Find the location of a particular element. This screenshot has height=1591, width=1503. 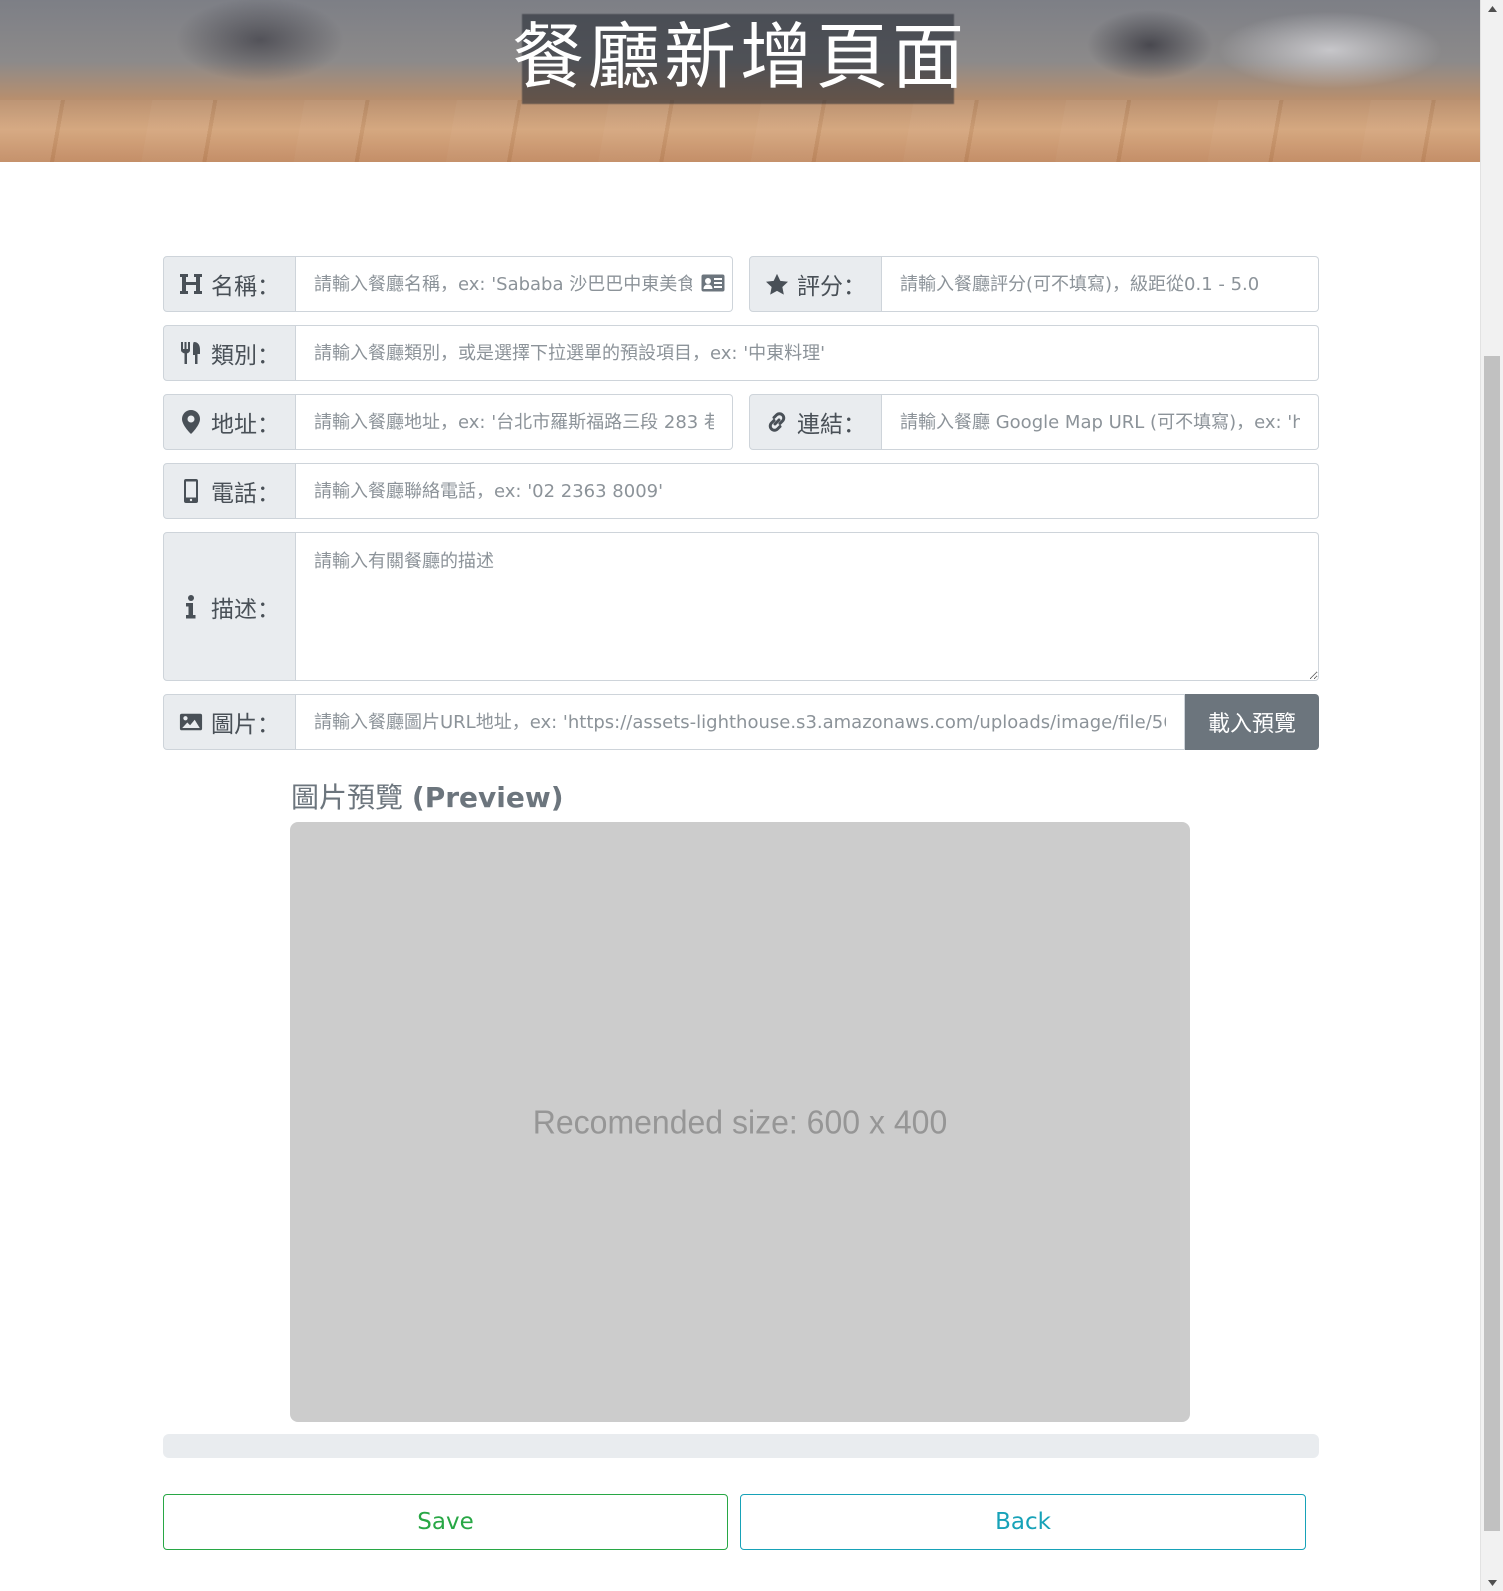

image-url-input is located at coordinates (740, 722).